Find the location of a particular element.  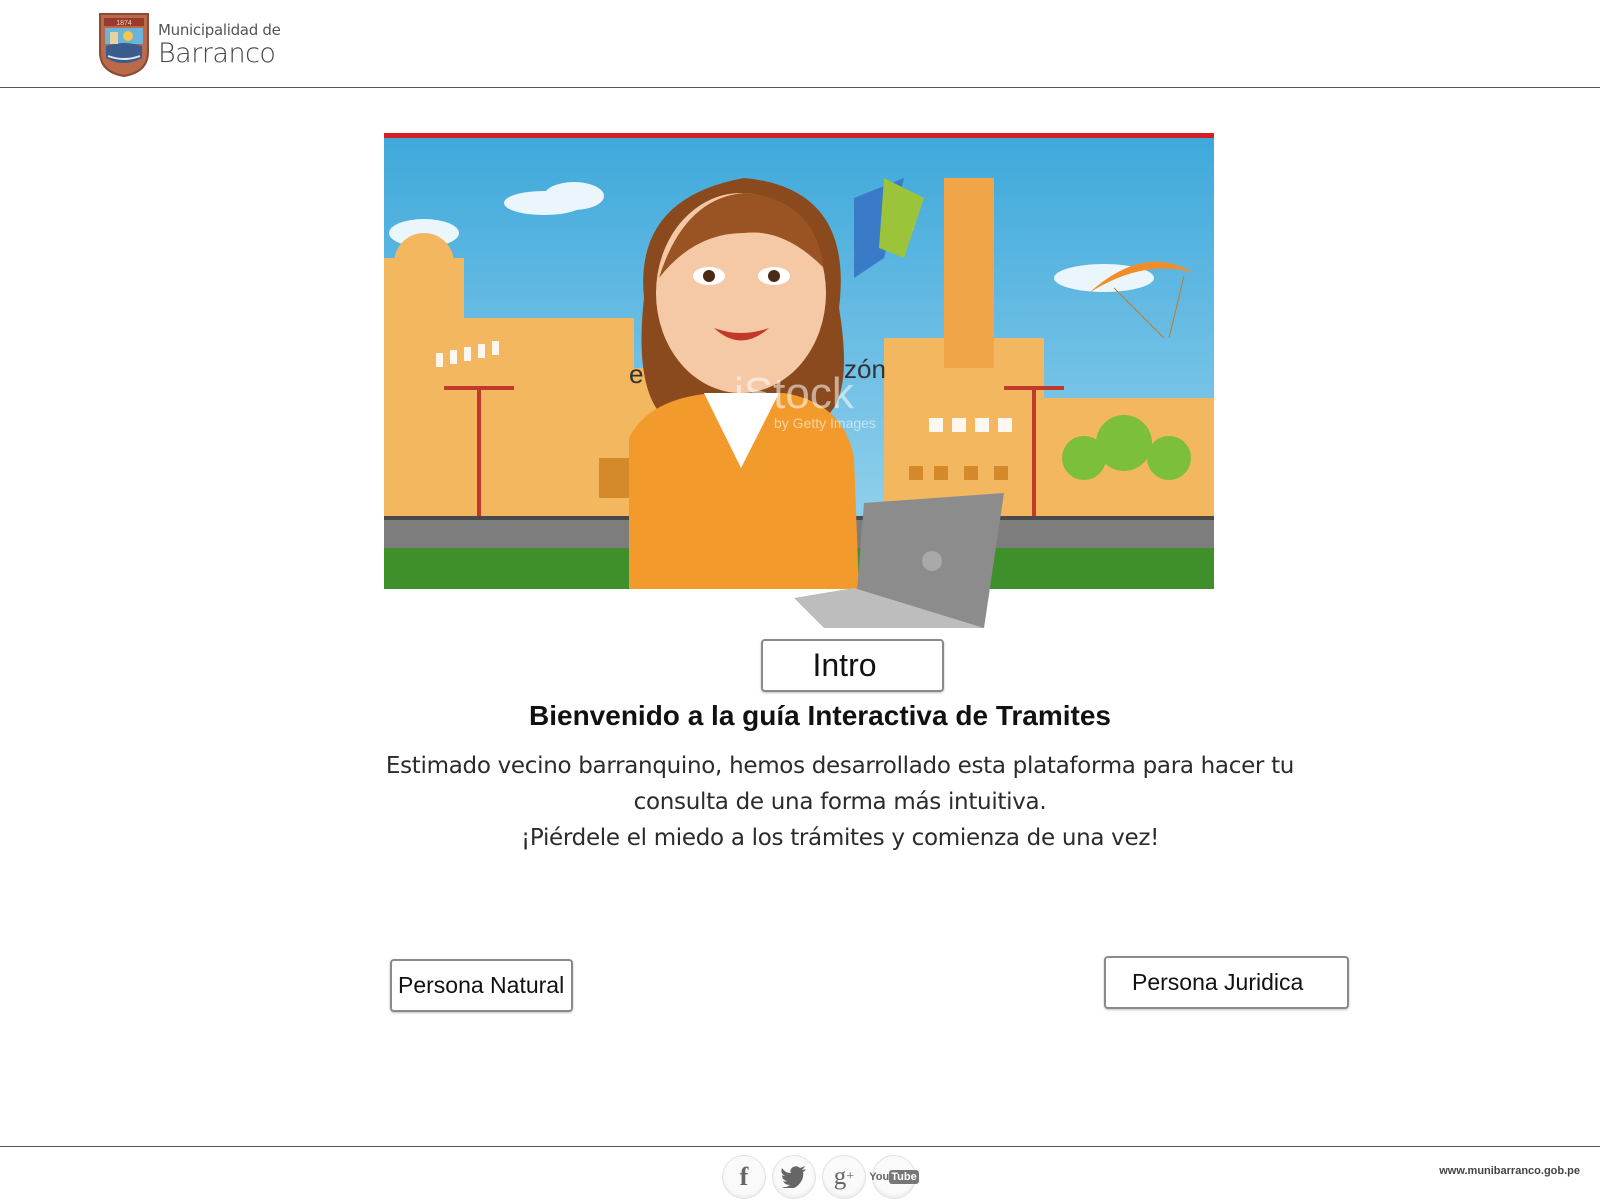

logo-title: Barranco is located at coordinates (217, 53).